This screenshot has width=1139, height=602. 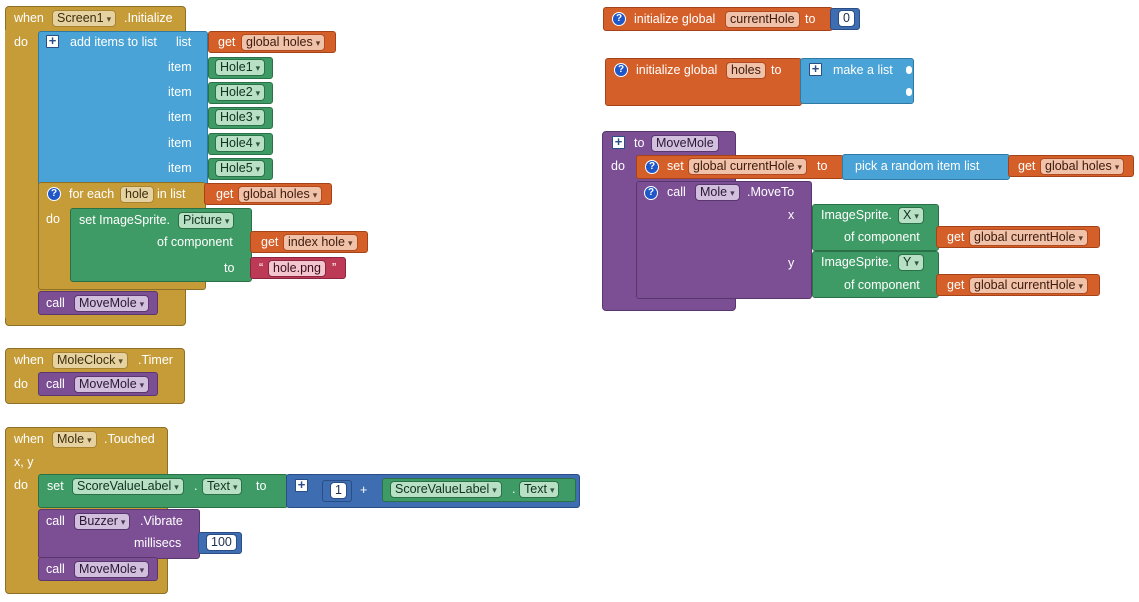 What do you see at coordinates (907, 215) in the screenshot?
I see `x-property-label: X` at bounding box center [907, 215].